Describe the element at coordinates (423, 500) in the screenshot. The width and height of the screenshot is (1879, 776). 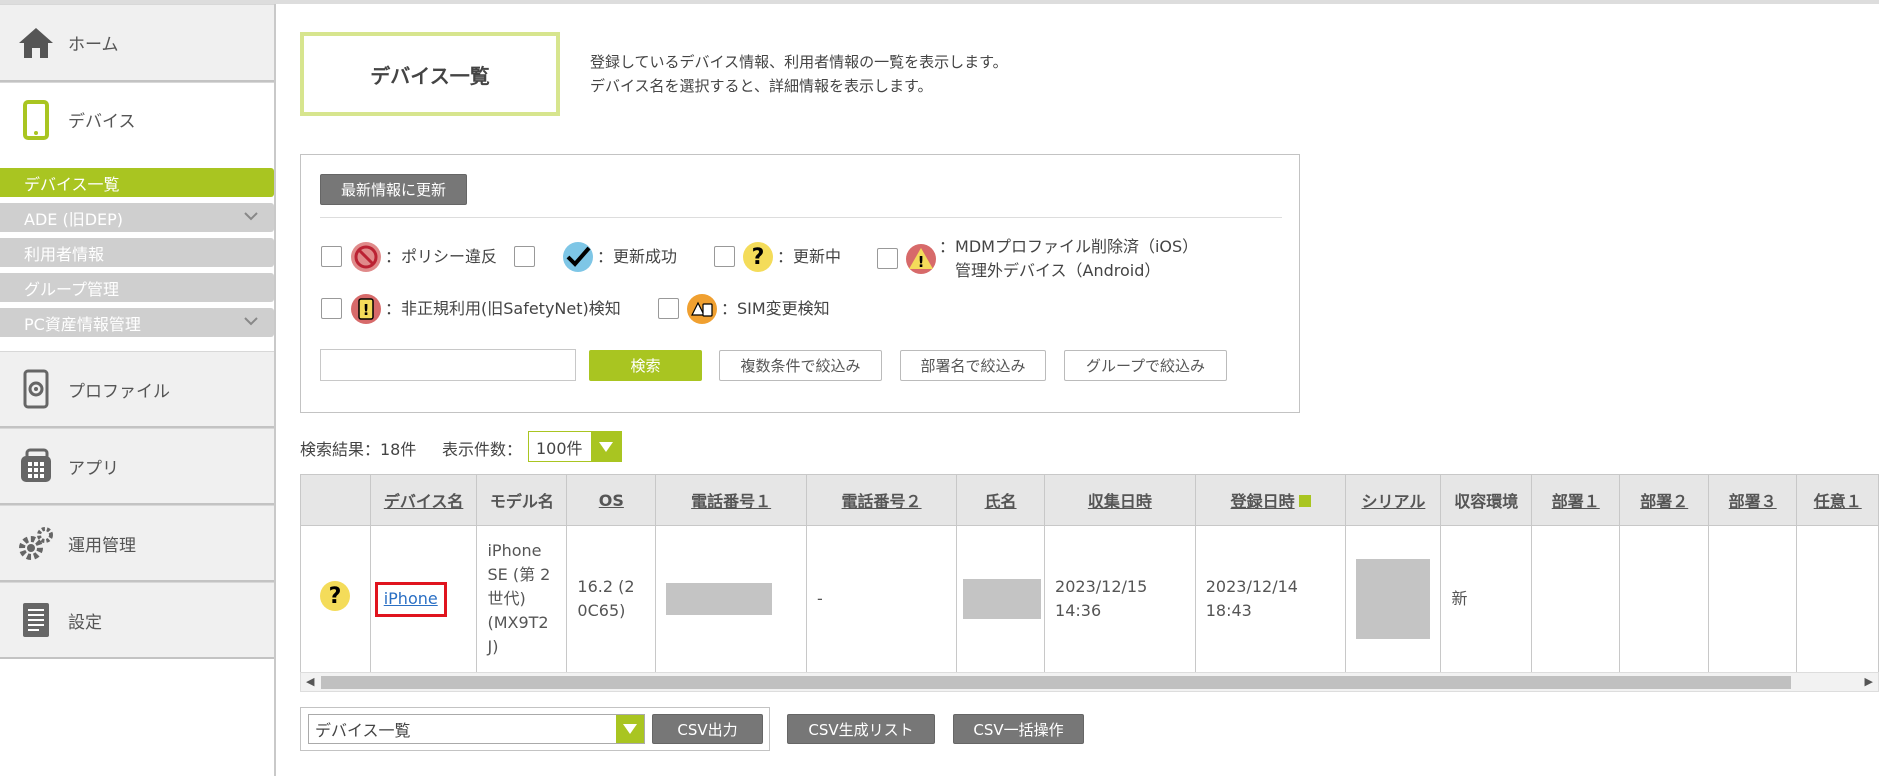
I see `column-header: デバイス名` at that location.